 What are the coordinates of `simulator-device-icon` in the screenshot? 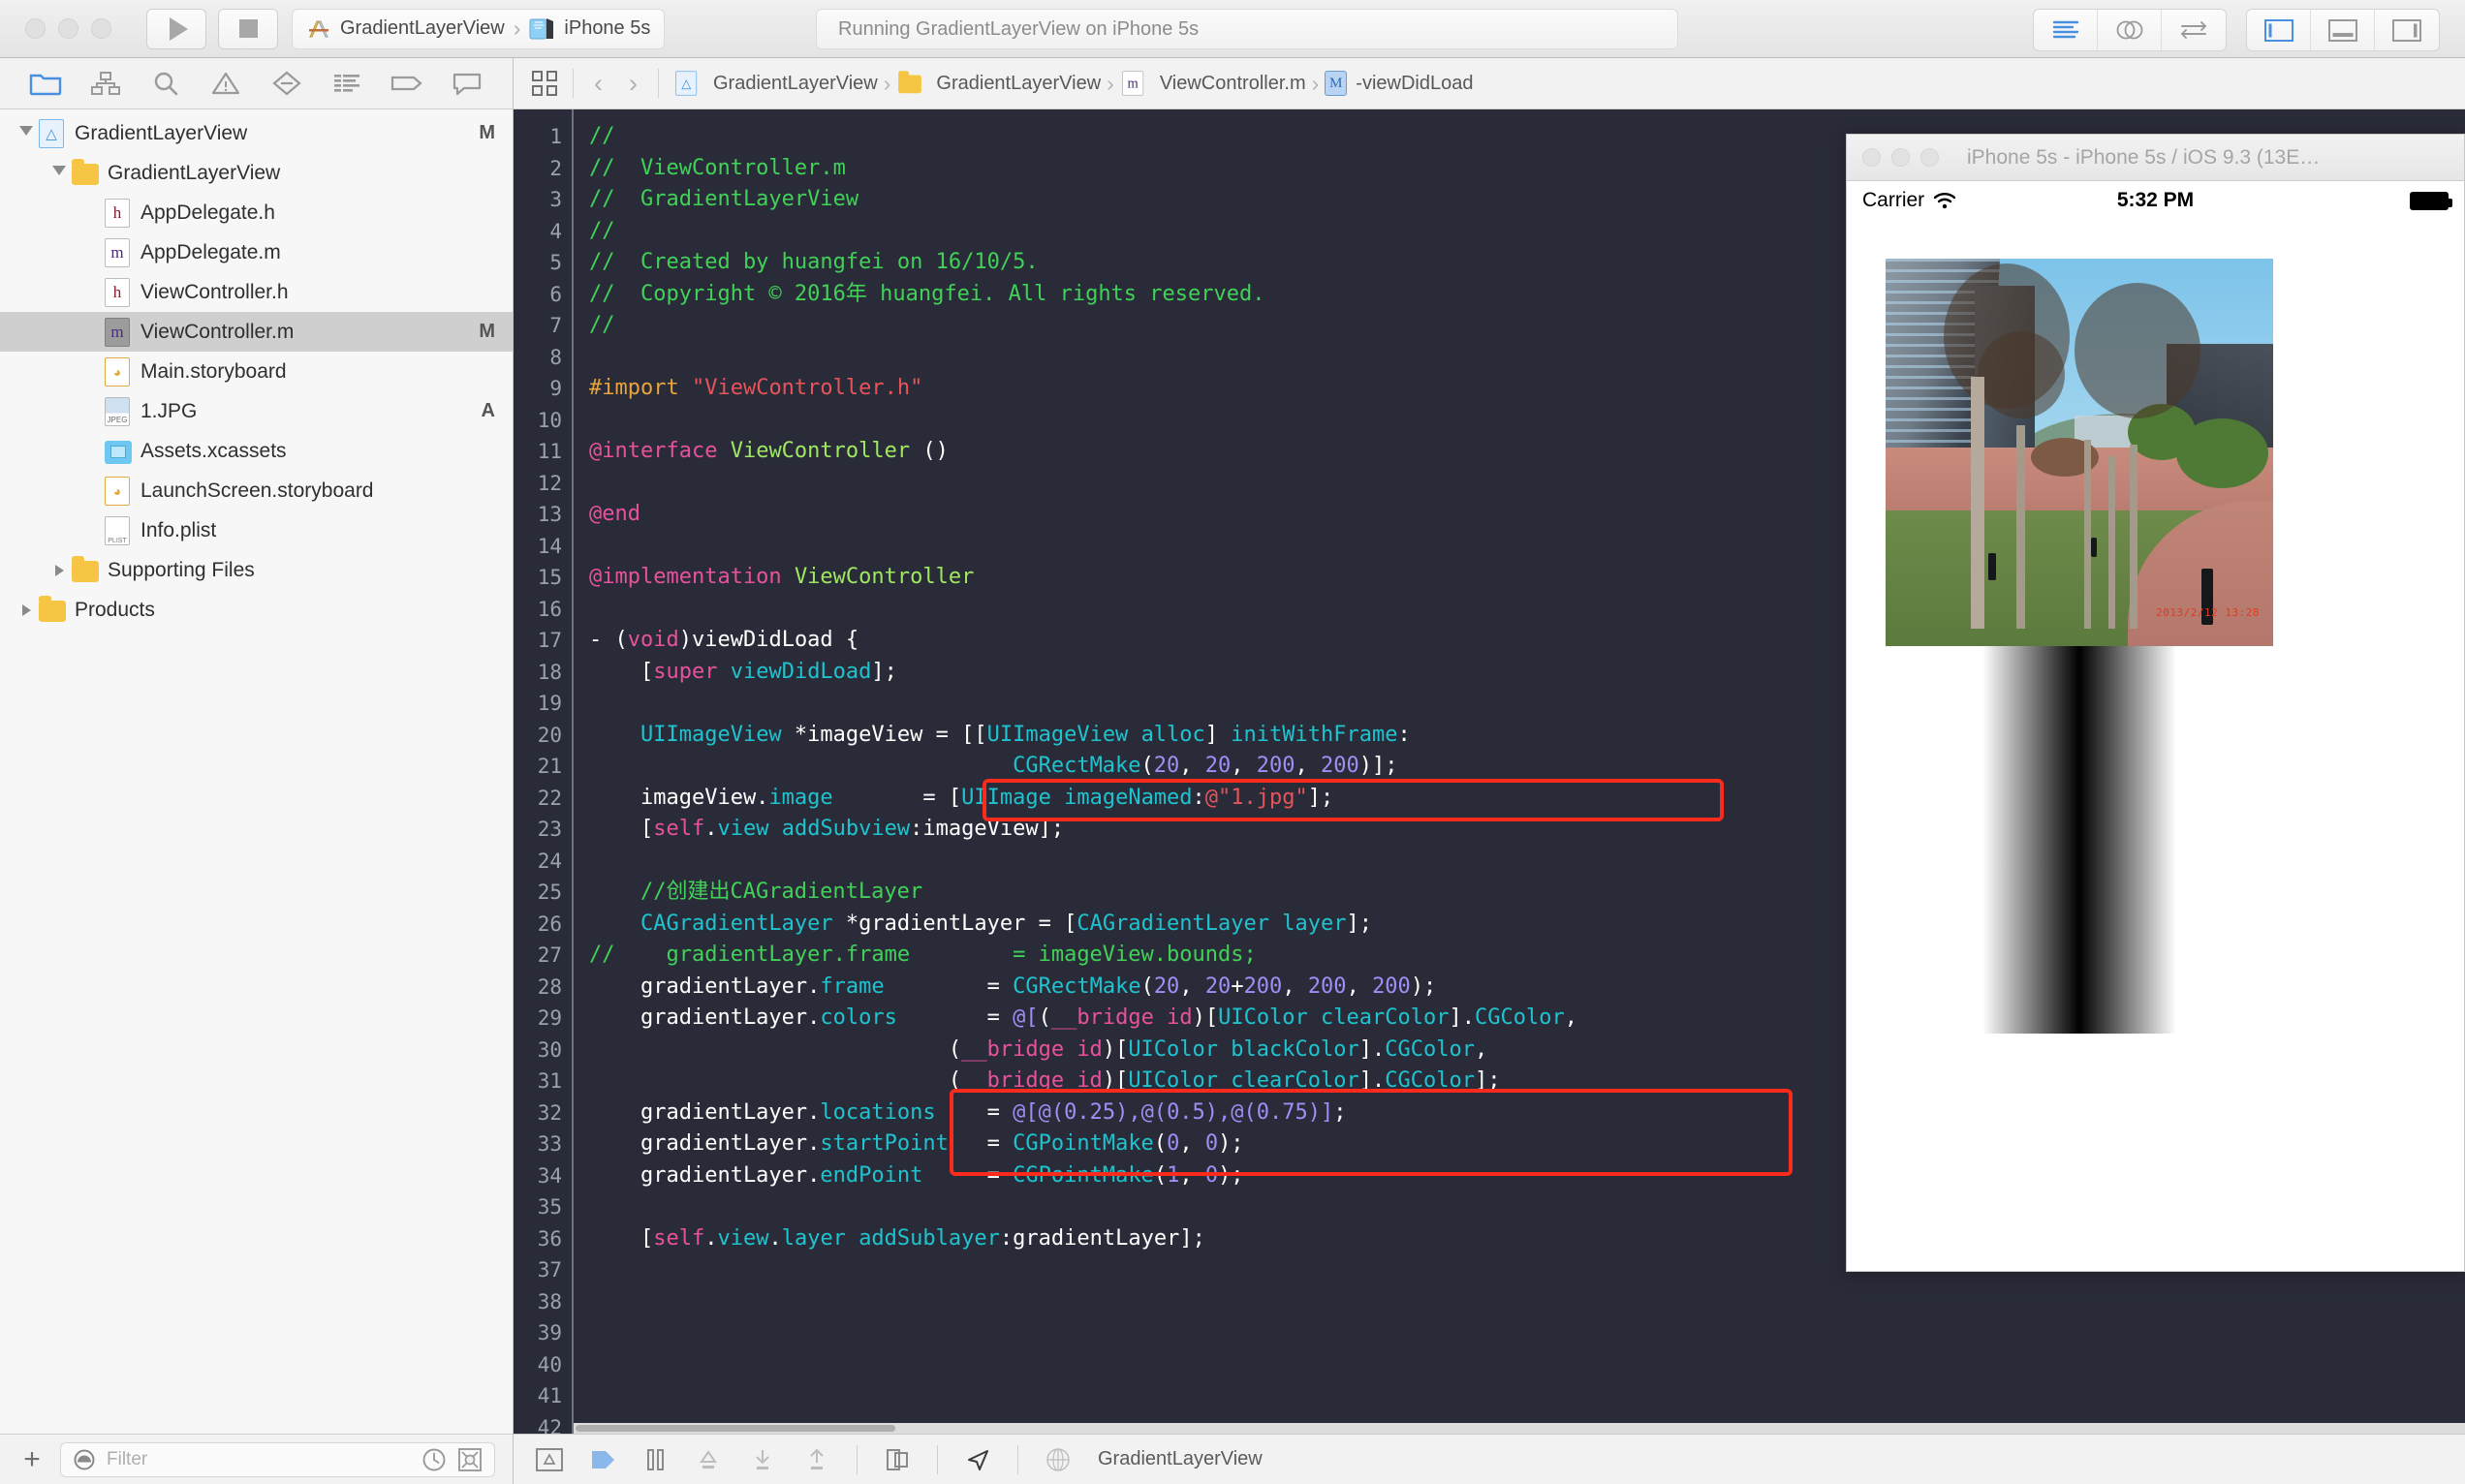 It's located at (541, 28).